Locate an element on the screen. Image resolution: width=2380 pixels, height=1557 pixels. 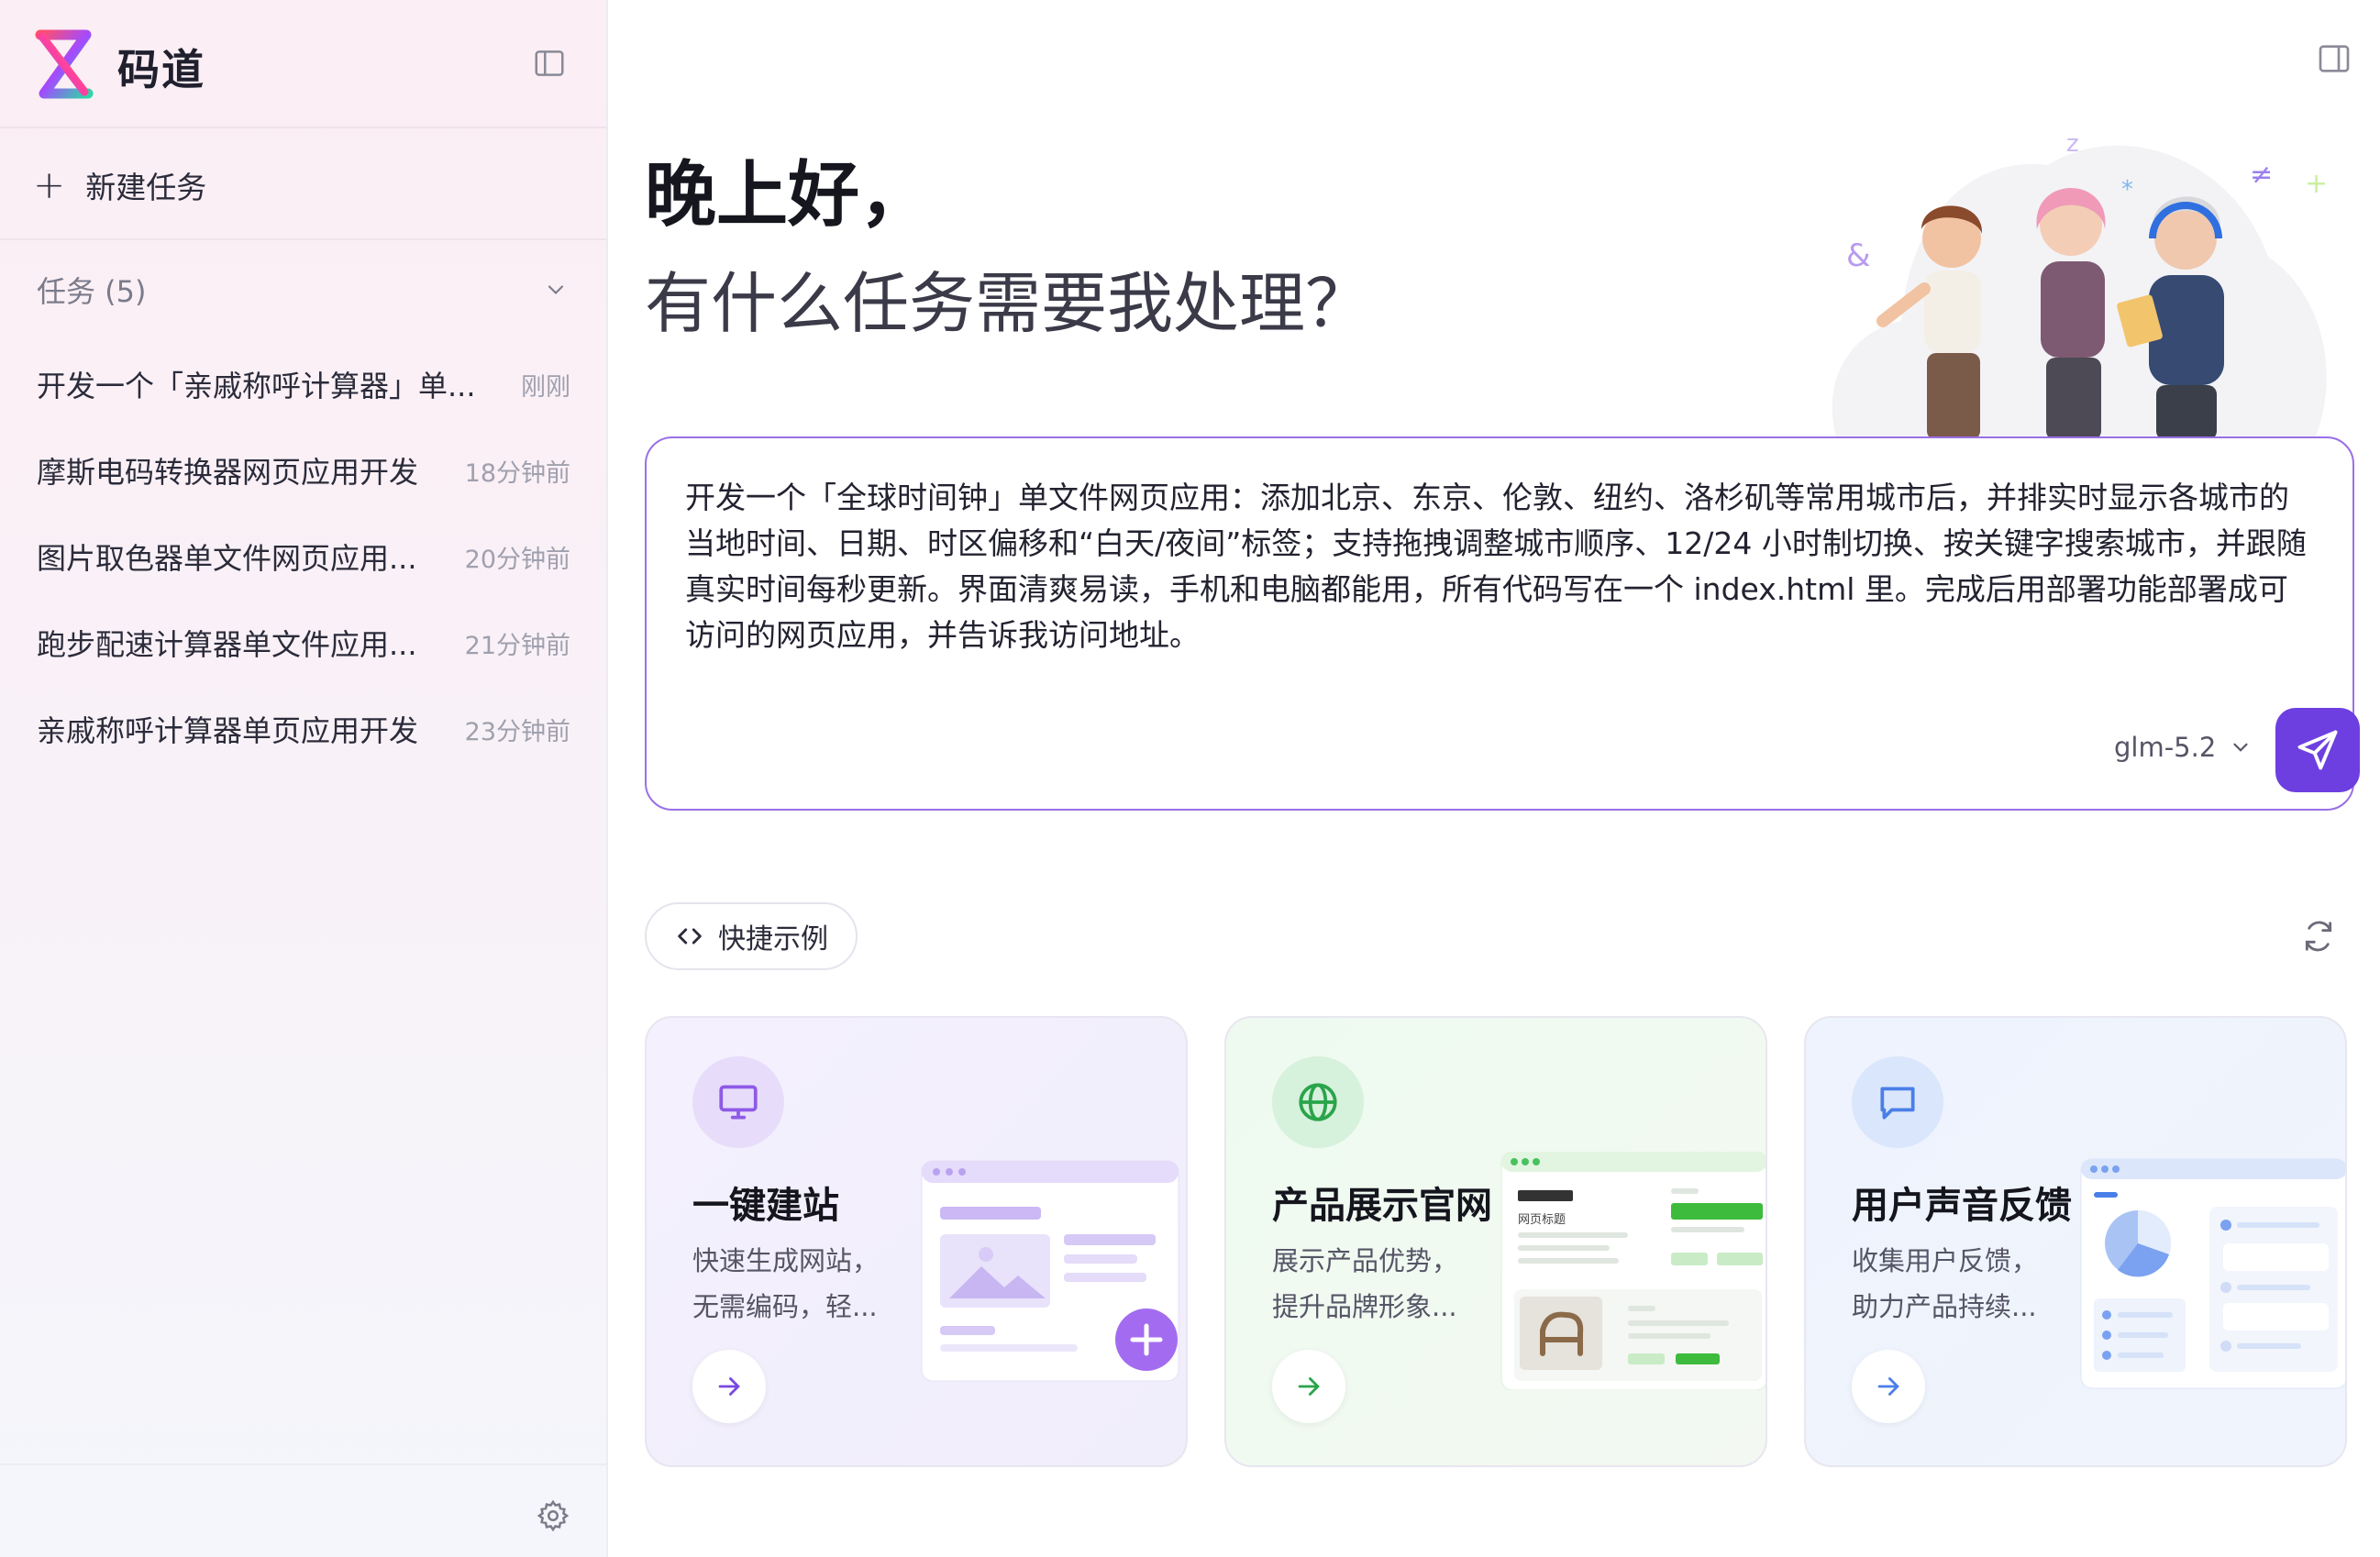
preview-heading: 网页标题 is located at coordinates (1542, 1220).